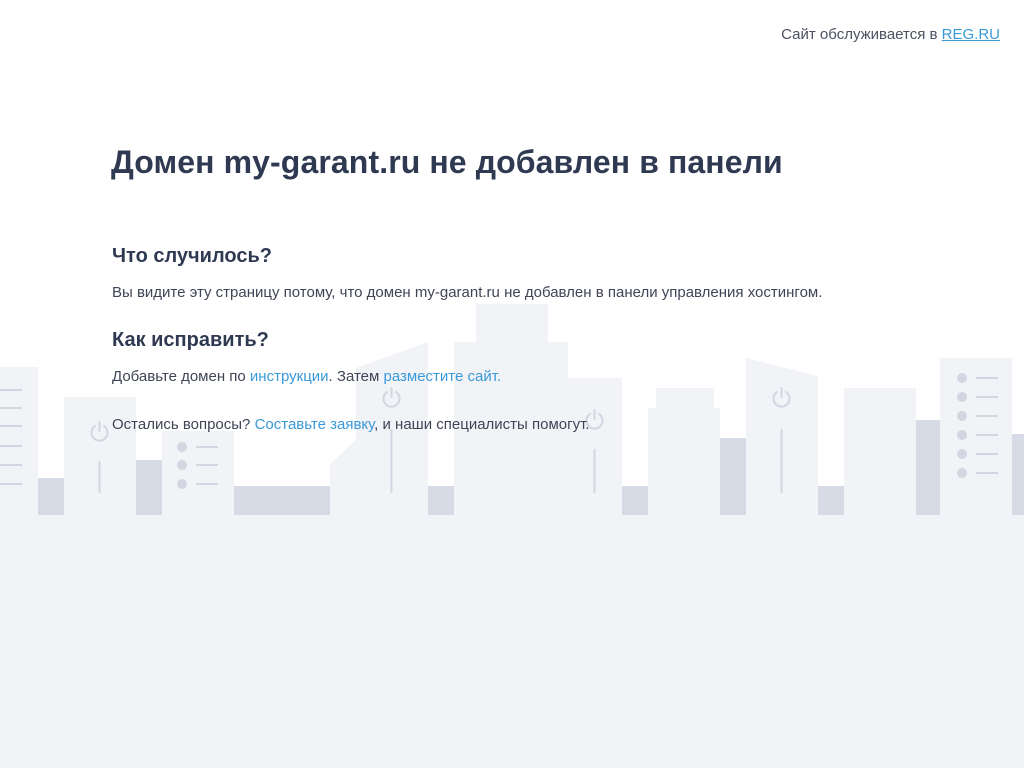 Image resolution: width=1024 pixels, height=768 pixels. Describe the element at coordinates (356, 376) in the screenshot. I see `how-text-2: . Затем` at that location.